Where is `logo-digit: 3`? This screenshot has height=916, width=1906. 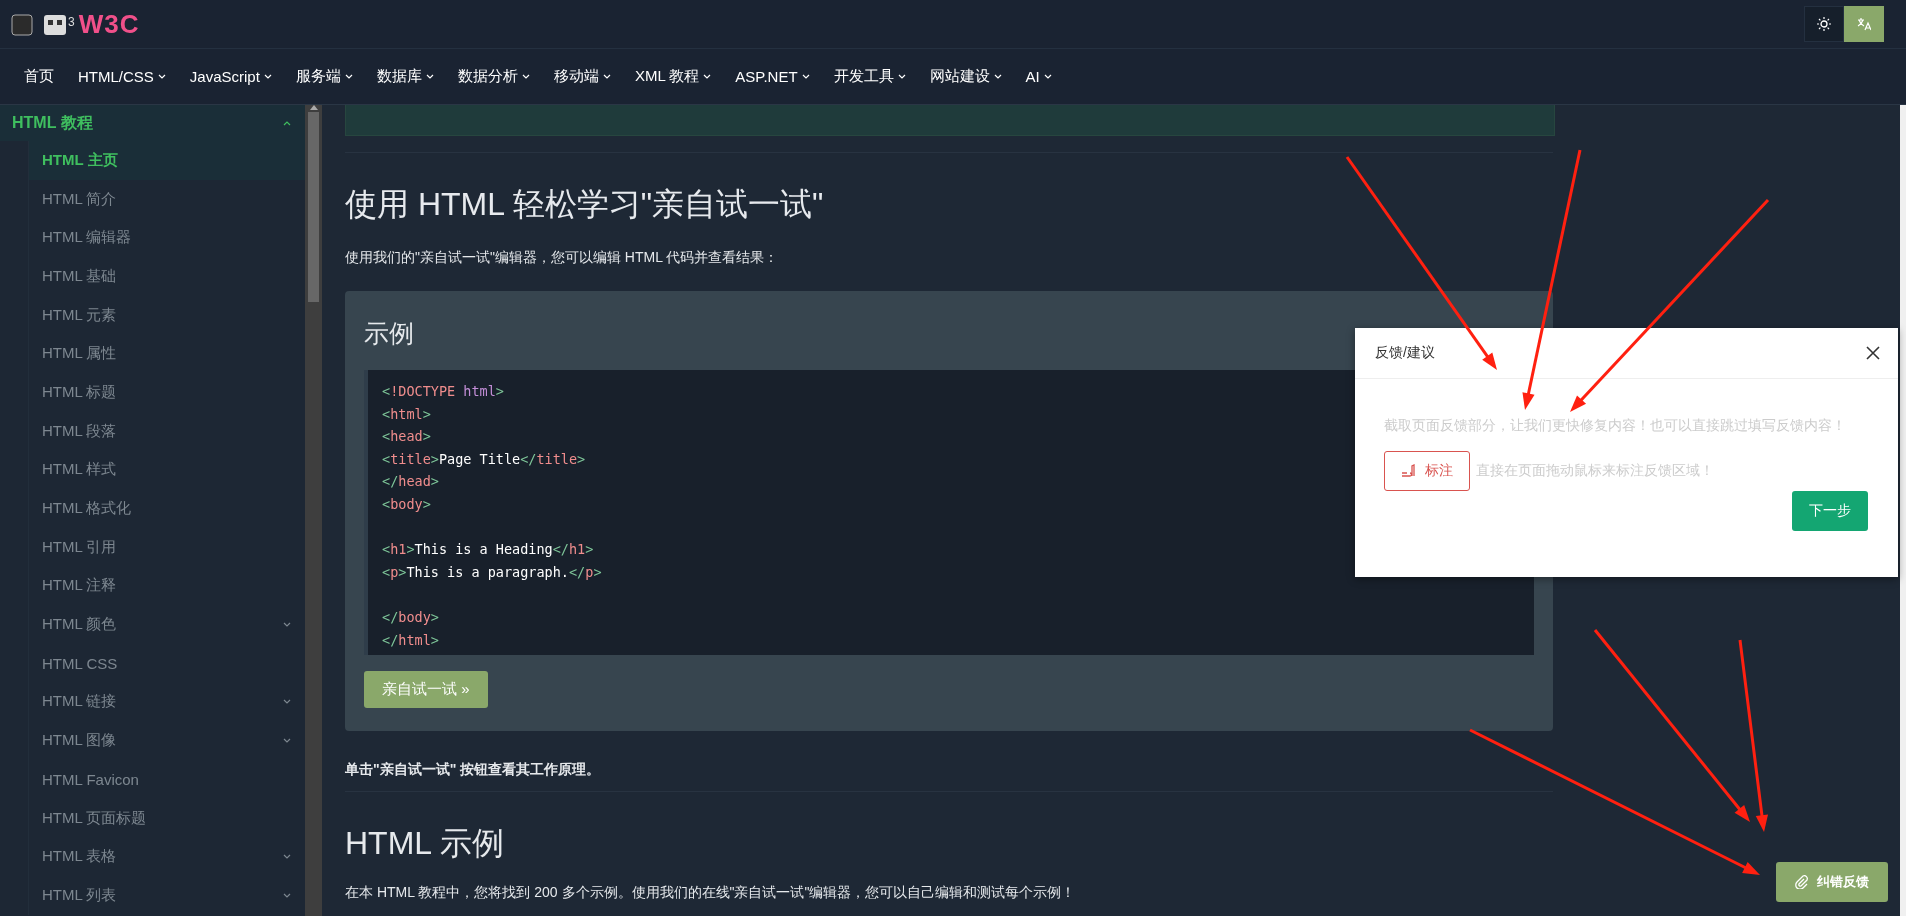
logo-digit: 3 is located at coordinates (71, 21).